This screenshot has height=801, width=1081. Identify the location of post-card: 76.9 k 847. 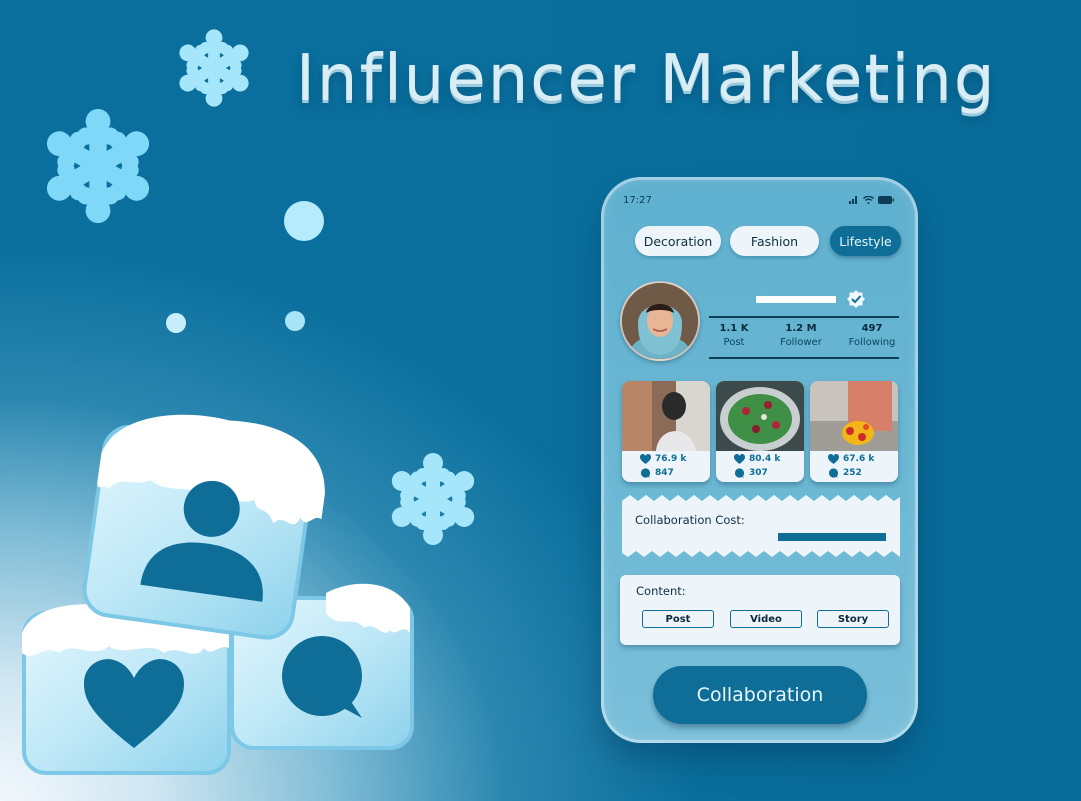
(666, 431).